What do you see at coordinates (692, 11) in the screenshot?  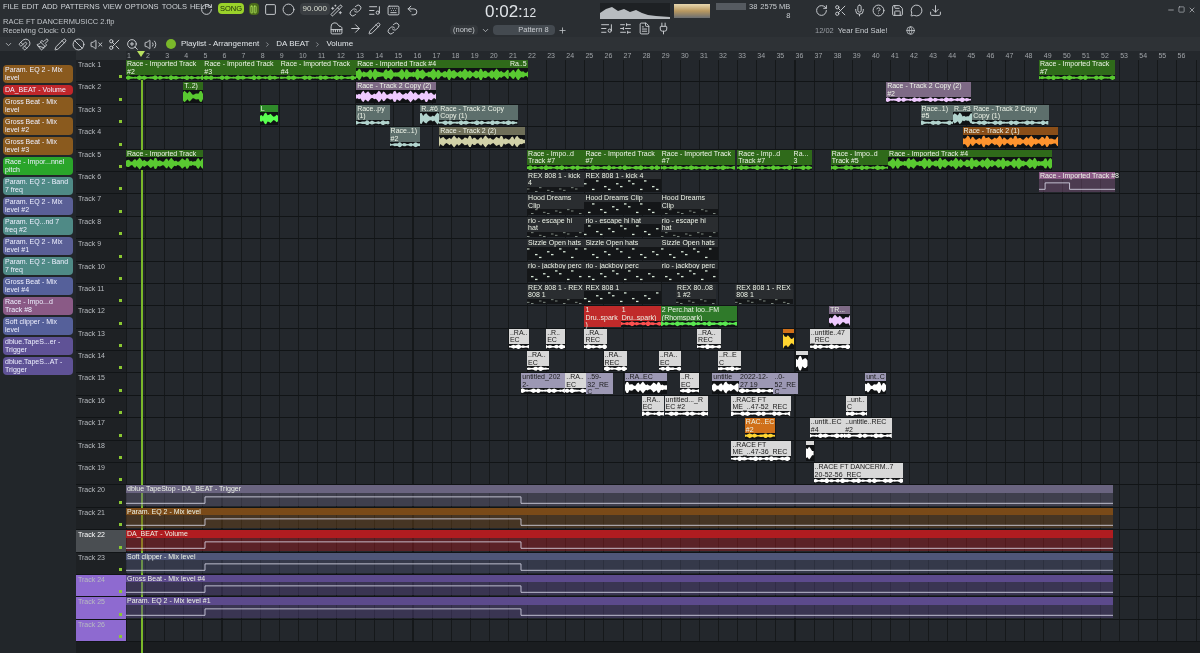 I see `peak-meter` at bounding box center [692, 11].